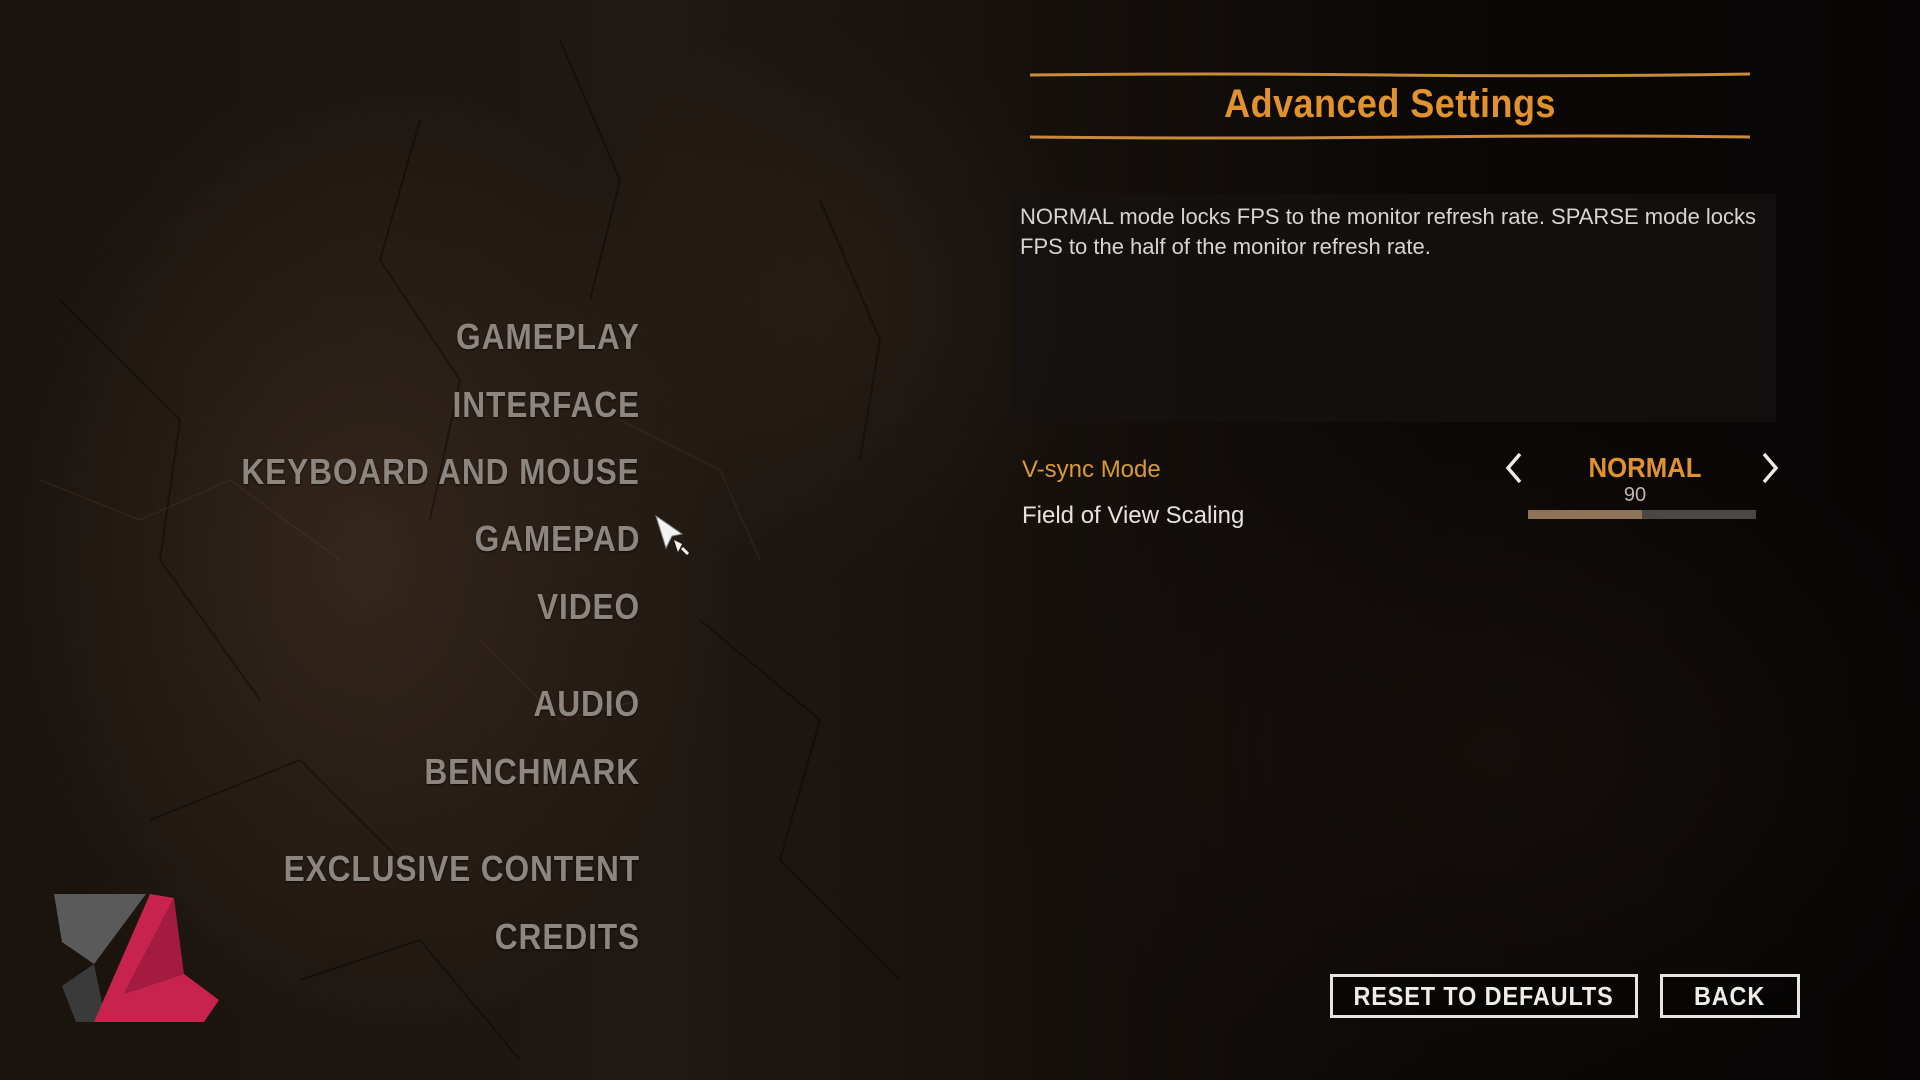  I want to click on fov-scaling-slider-fill, so click(1585, 514).